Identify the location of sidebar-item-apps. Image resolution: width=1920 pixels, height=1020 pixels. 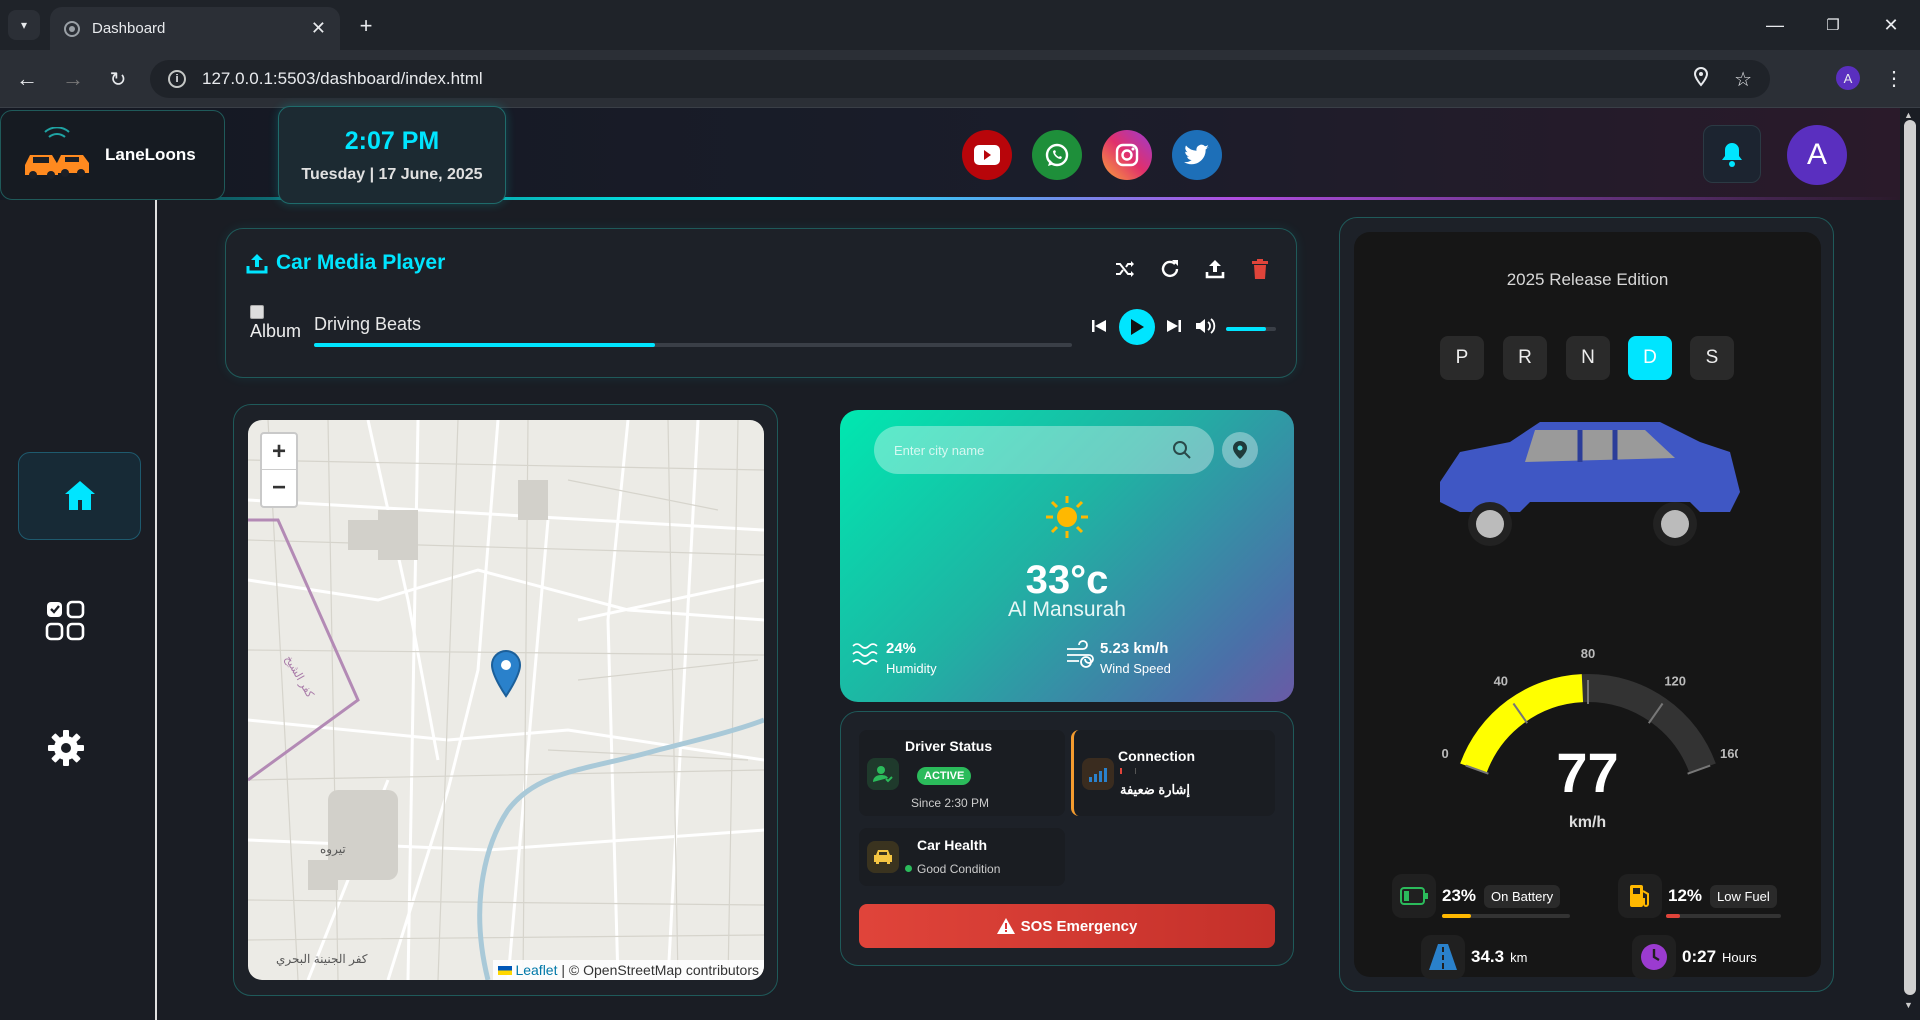
(65, 621).